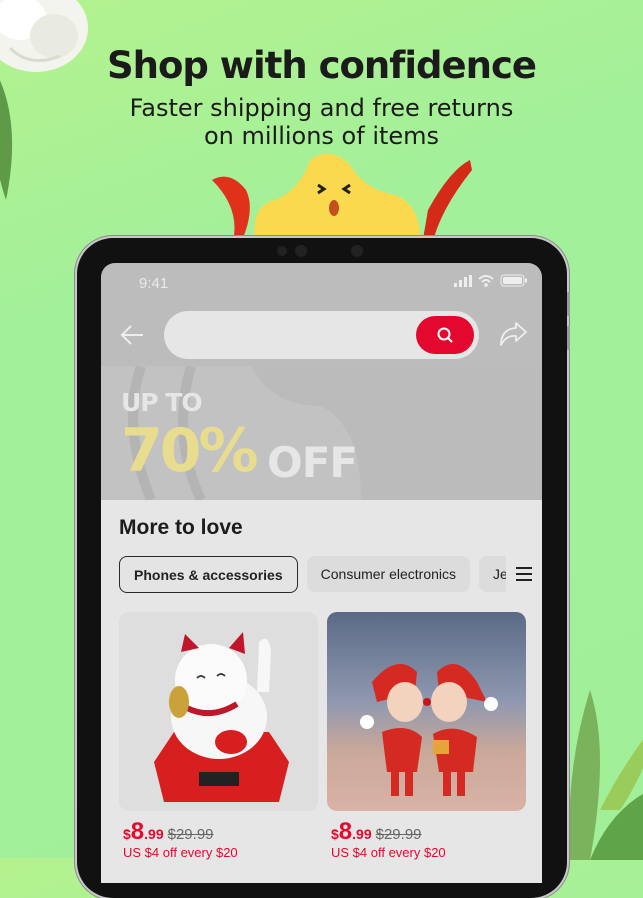 The width and height of the screenshot is (643, 898). What do you see at coordinates (342, 199) in the screenshot?
I see `mascot-character-icon` at bounding box center [342, 199].